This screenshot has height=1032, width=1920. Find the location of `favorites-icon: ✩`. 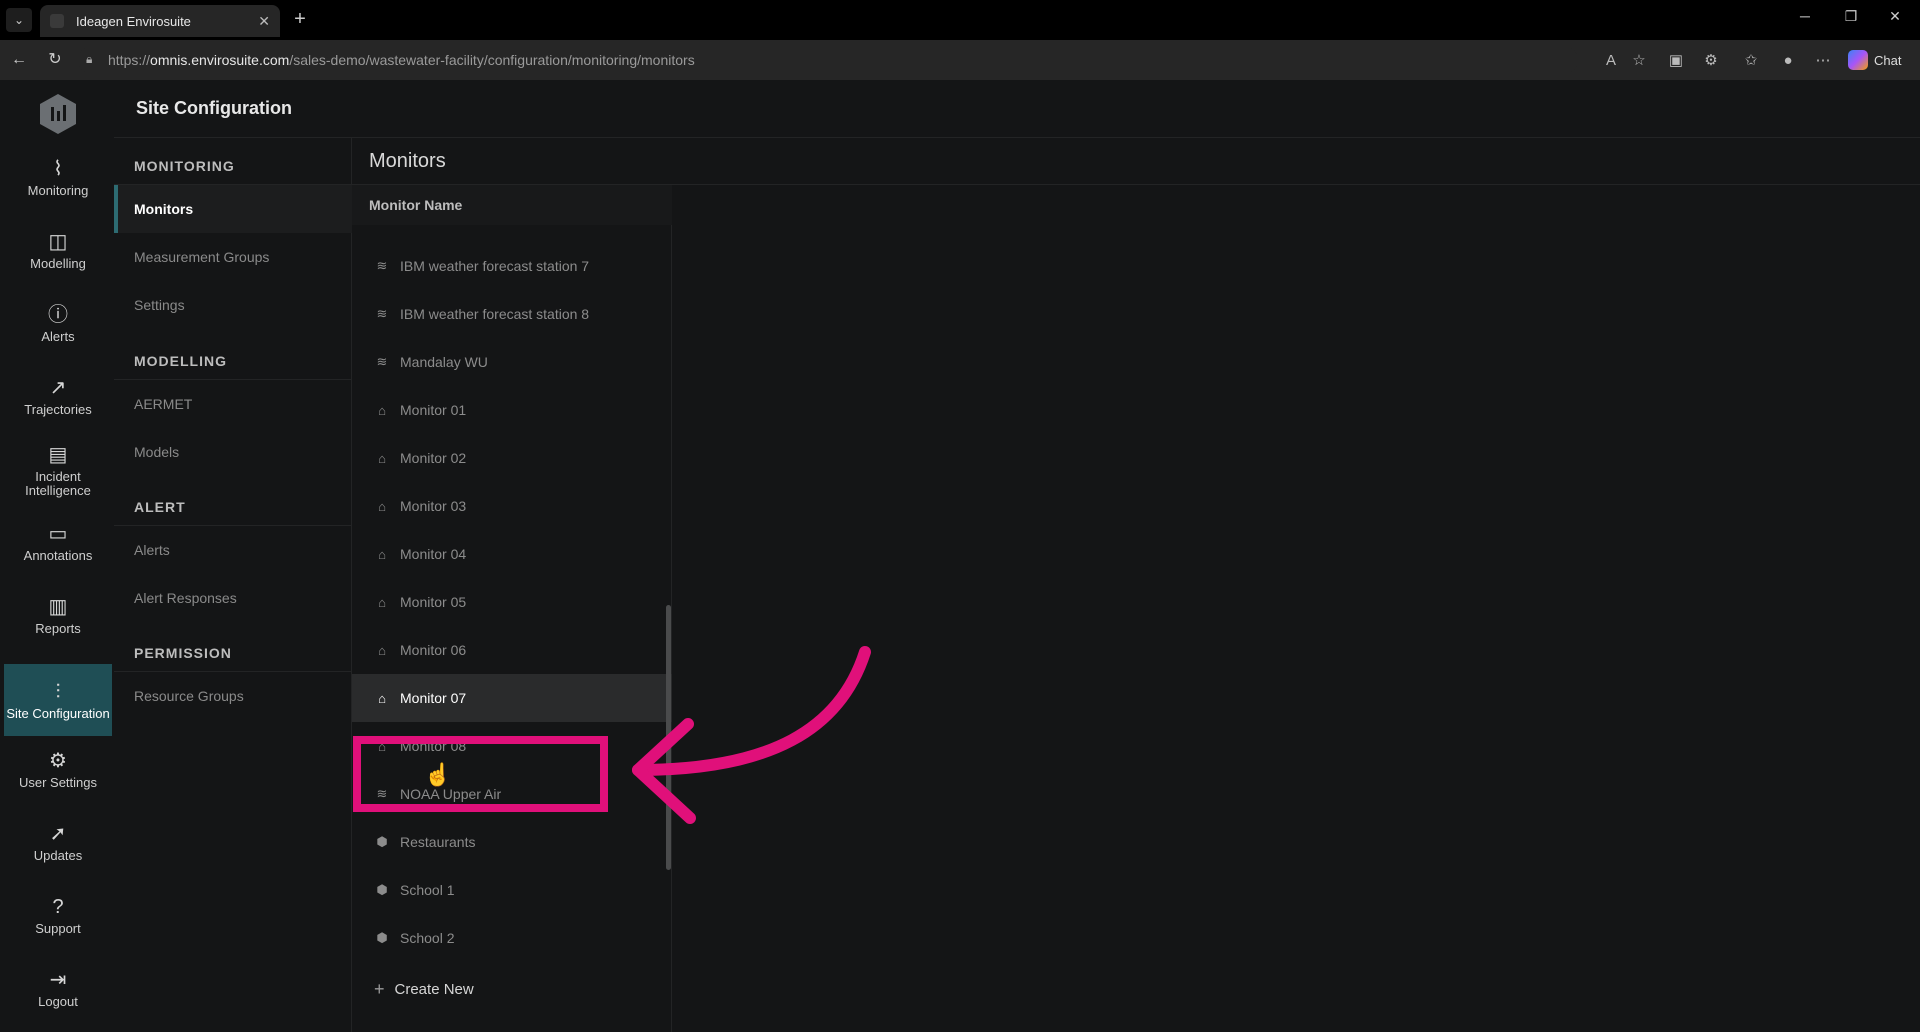

favorites-icon: ✩ is located at coordinates (1751, 61).